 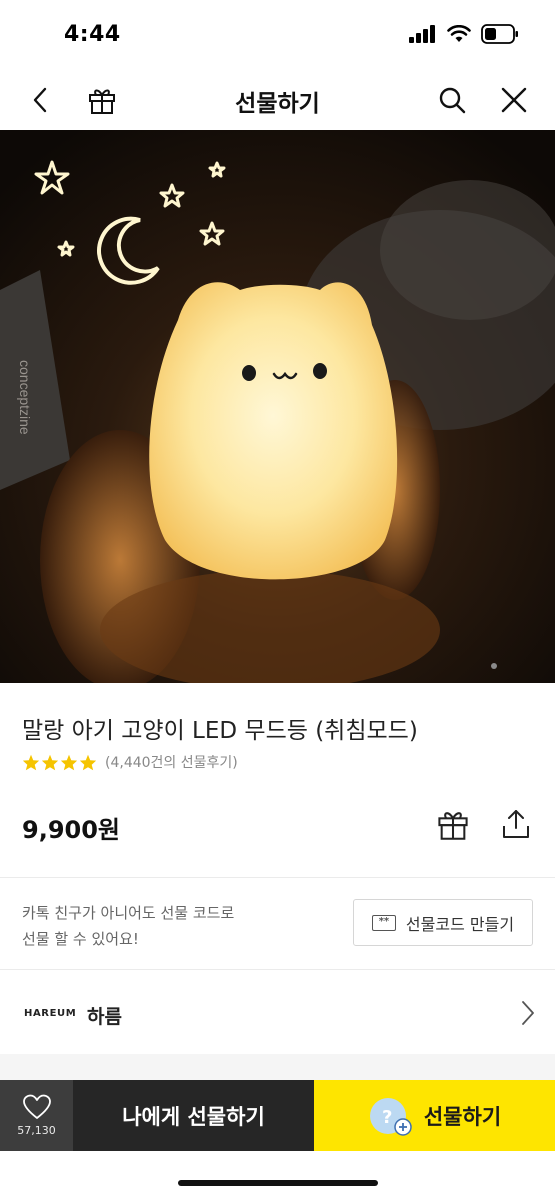 What do you see at coordinates (528, 1013) in the screenshot?
I see `chevron-right-icon` at bounding box center [528, 1013].